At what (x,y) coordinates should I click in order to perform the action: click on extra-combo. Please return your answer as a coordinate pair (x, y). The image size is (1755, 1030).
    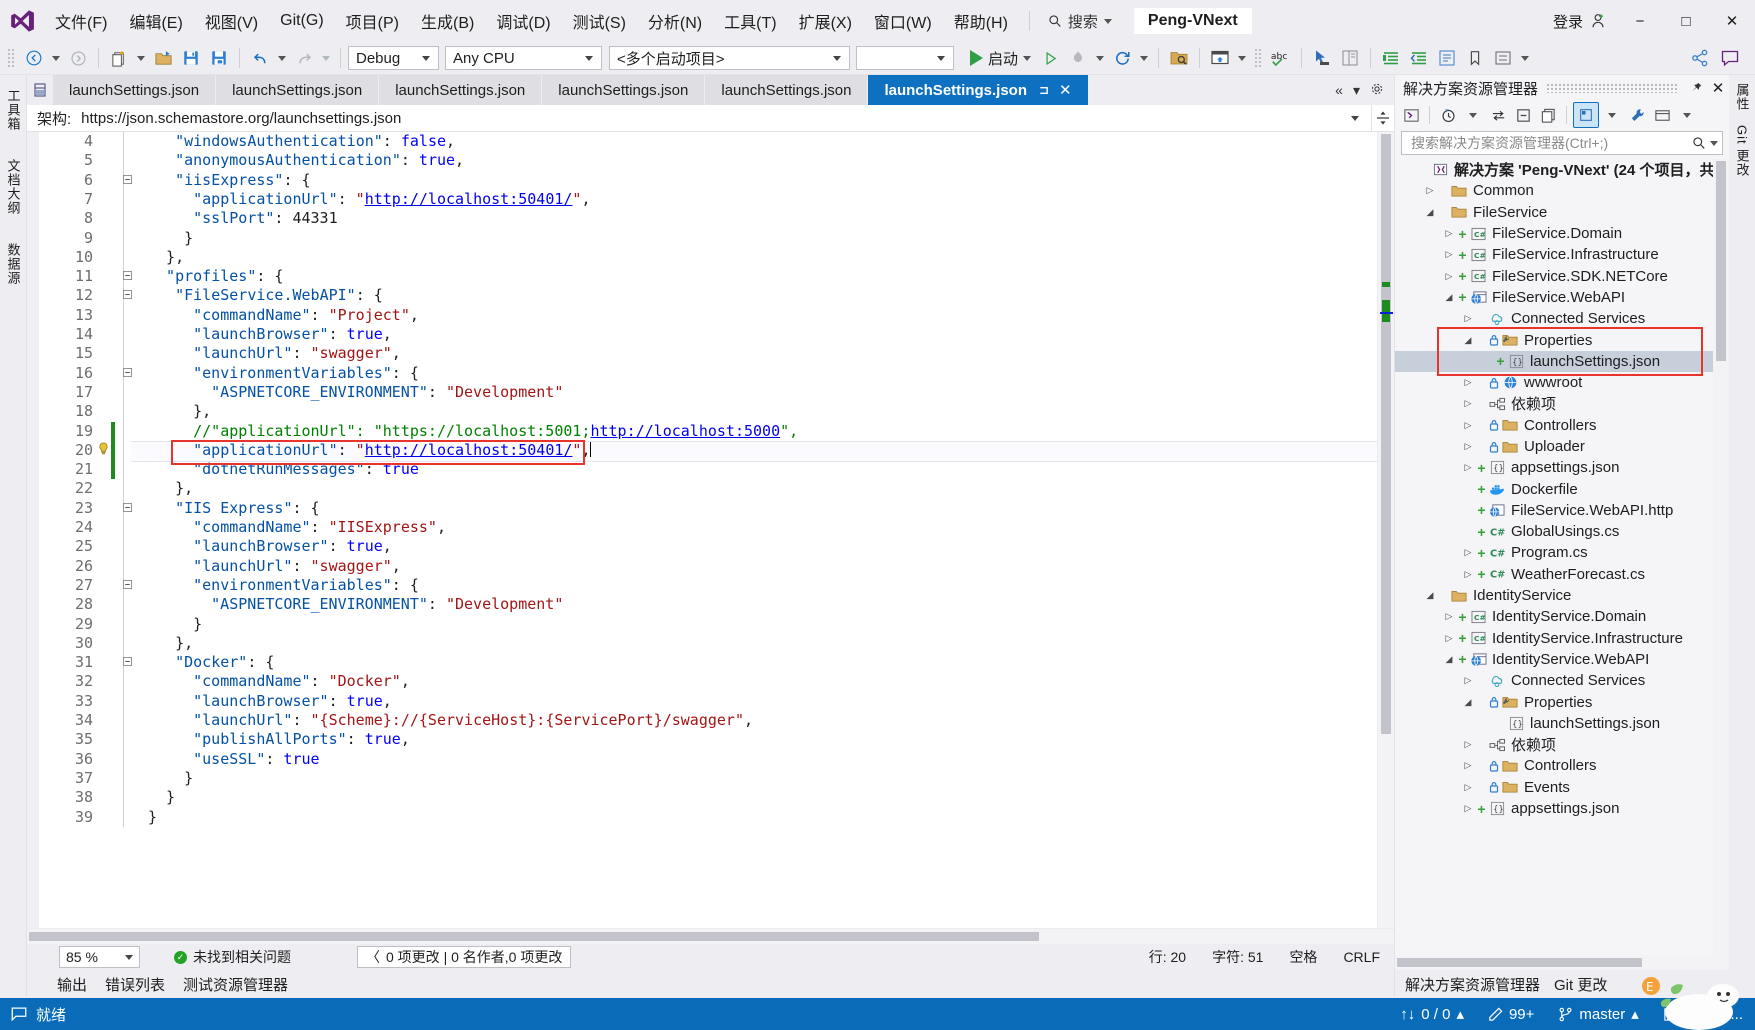
    Looking at the image, I should click on (905, 58).